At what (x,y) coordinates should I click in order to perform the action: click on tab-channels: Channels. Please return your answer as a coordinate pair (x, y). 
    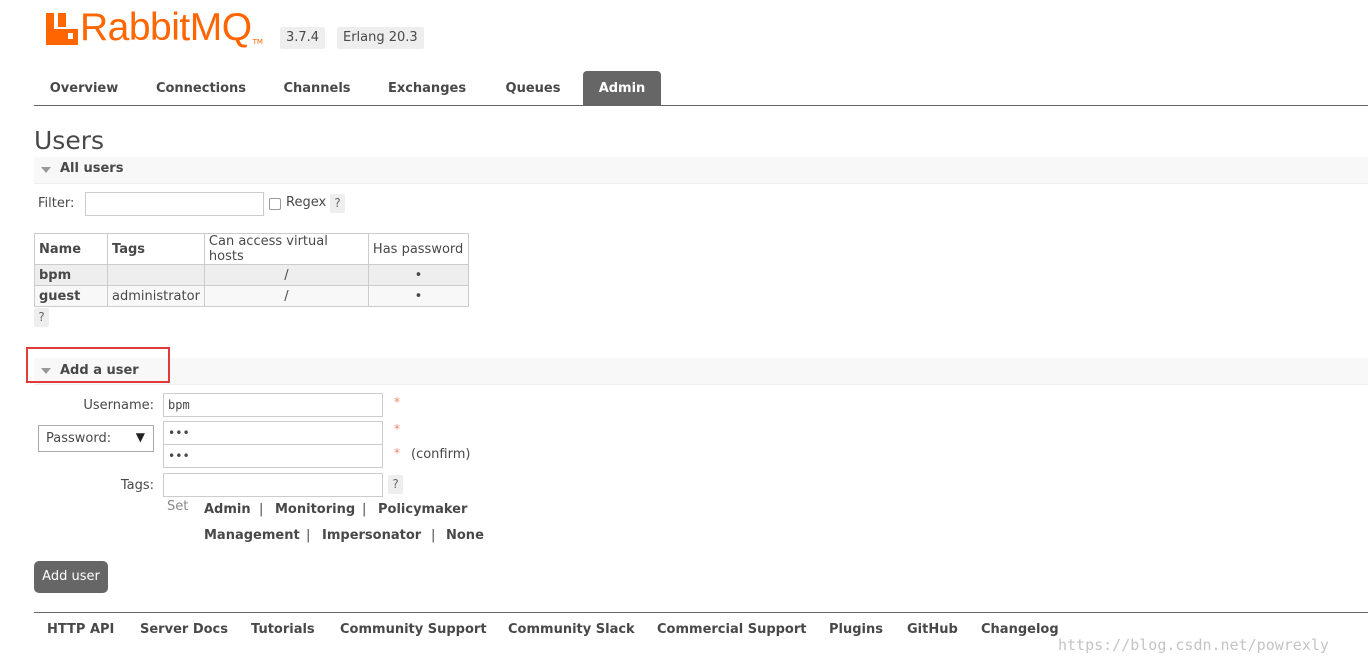
    Looking at the image, I should click on (317, 88).